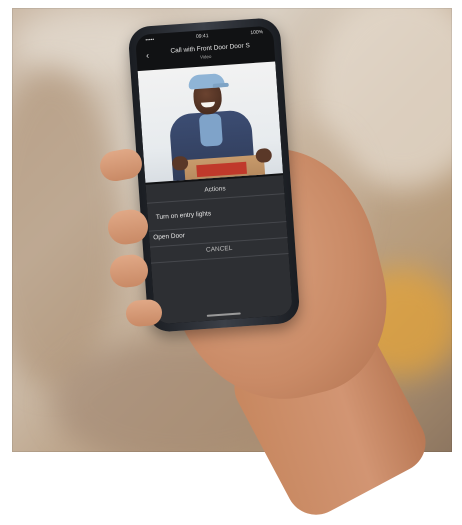  What do you see at coordinates (202, 36) in the screenshot?
I see `status-time: 09:41` at bounding box center [202, 36].